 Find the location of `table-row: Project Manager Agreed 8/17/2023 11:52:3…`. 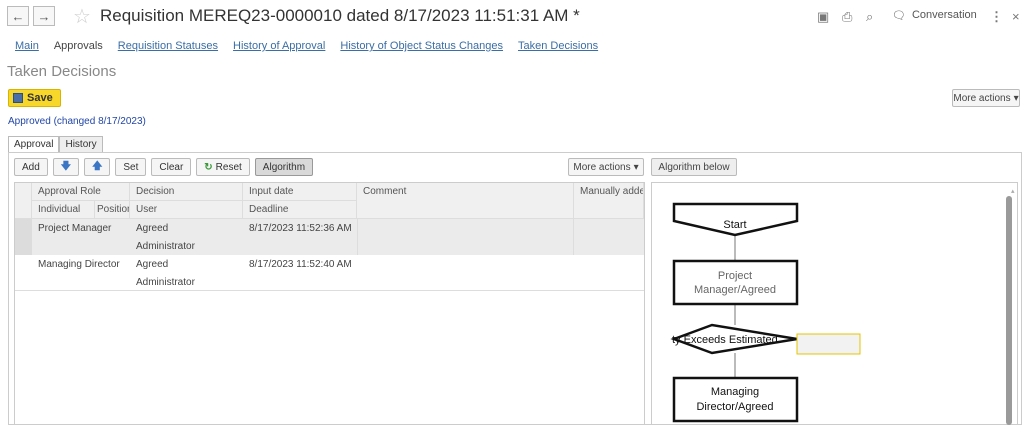

table-row: Project Manager Agreed 8/17/2023 11:52:3… is located at coordinates (329, 237).